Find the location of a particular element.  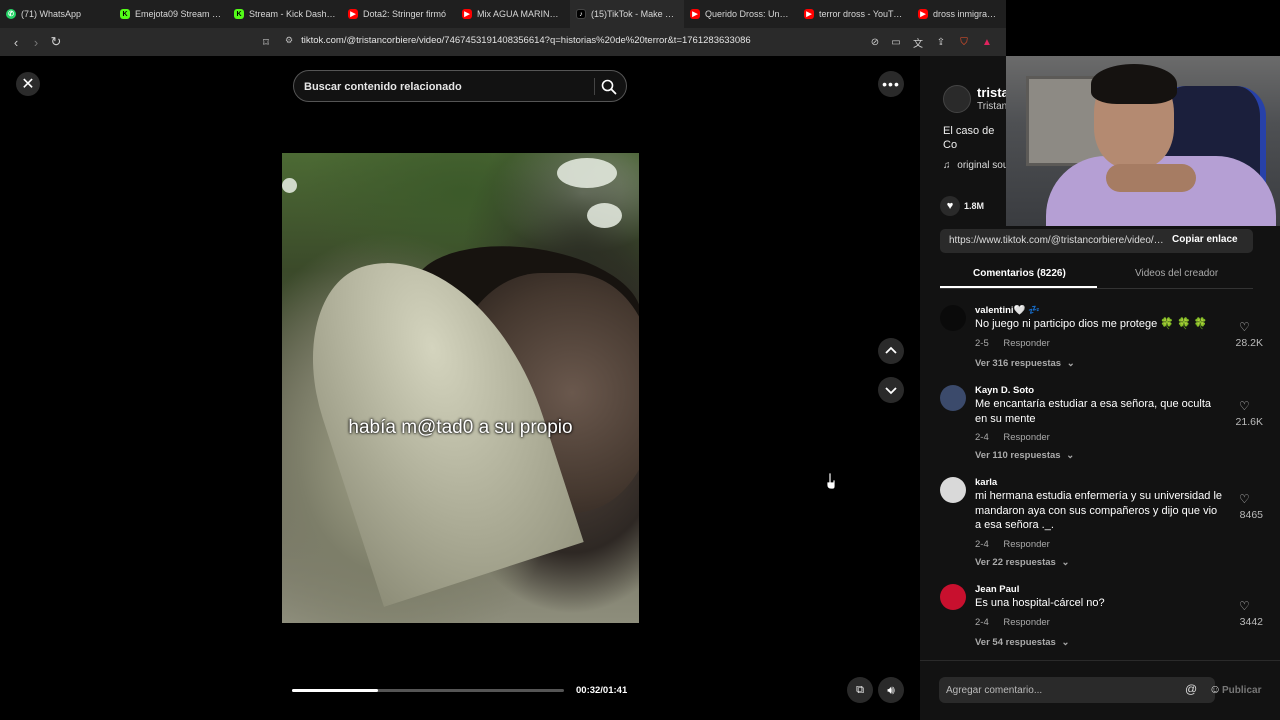

tab-comments: Comentarios (8226) is located at coordinates (1019, 273).